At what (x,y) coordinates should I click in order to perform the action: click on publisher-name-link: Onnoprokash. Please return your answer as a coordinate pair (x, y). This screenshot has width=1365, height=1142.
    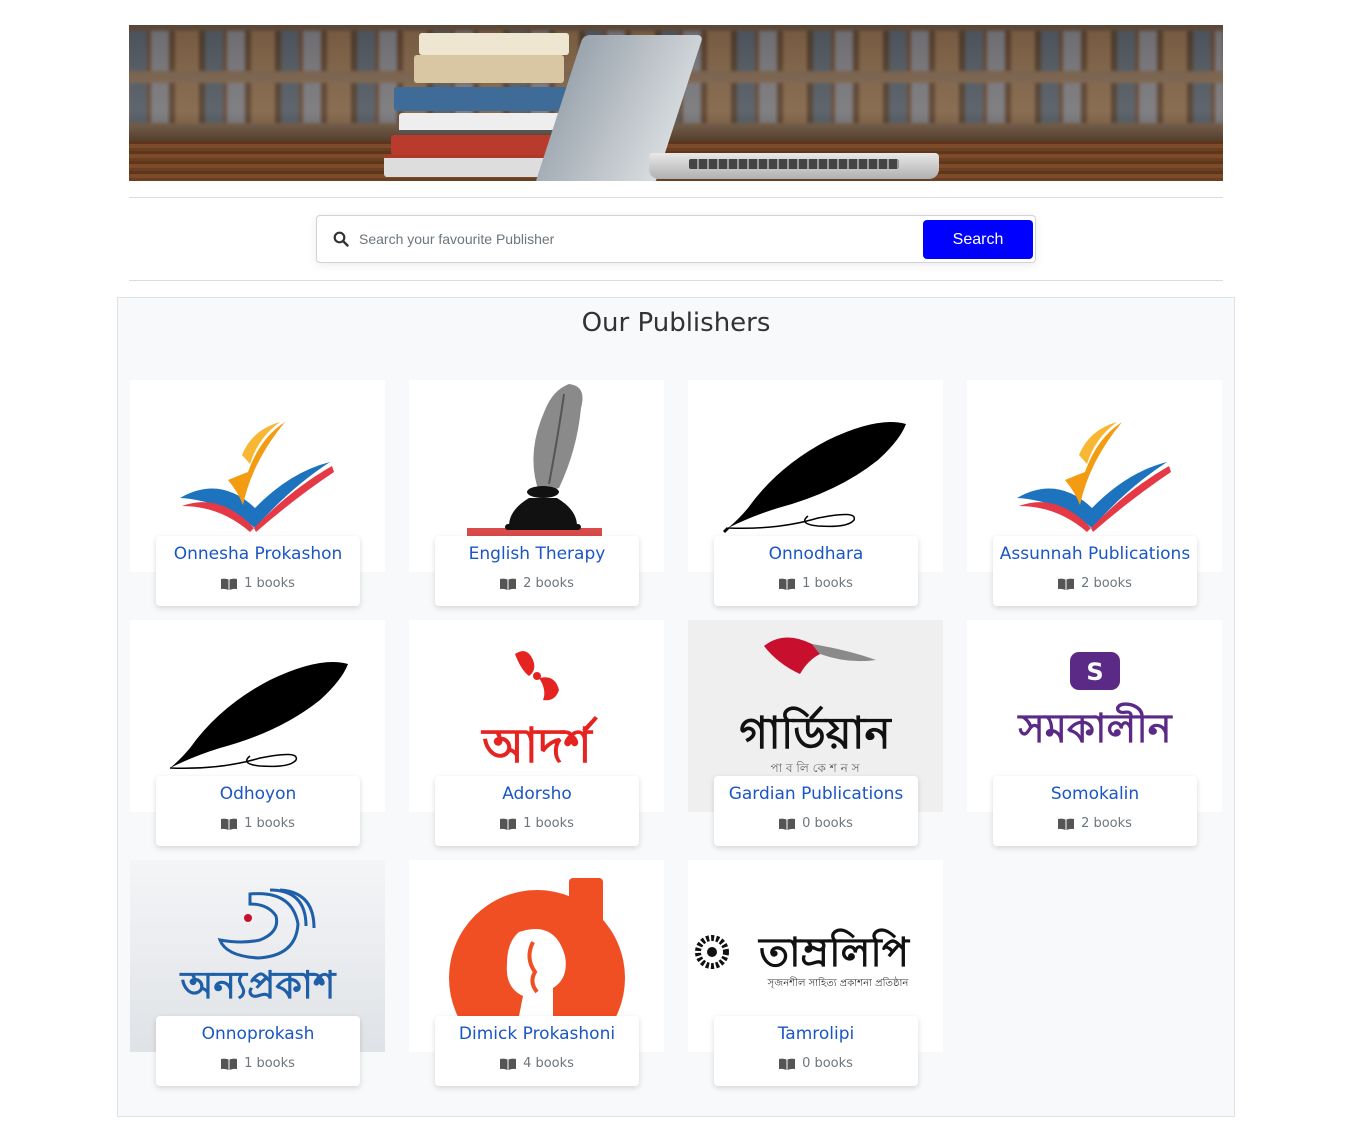
    Looking at the image, I should click on (258, 1034).